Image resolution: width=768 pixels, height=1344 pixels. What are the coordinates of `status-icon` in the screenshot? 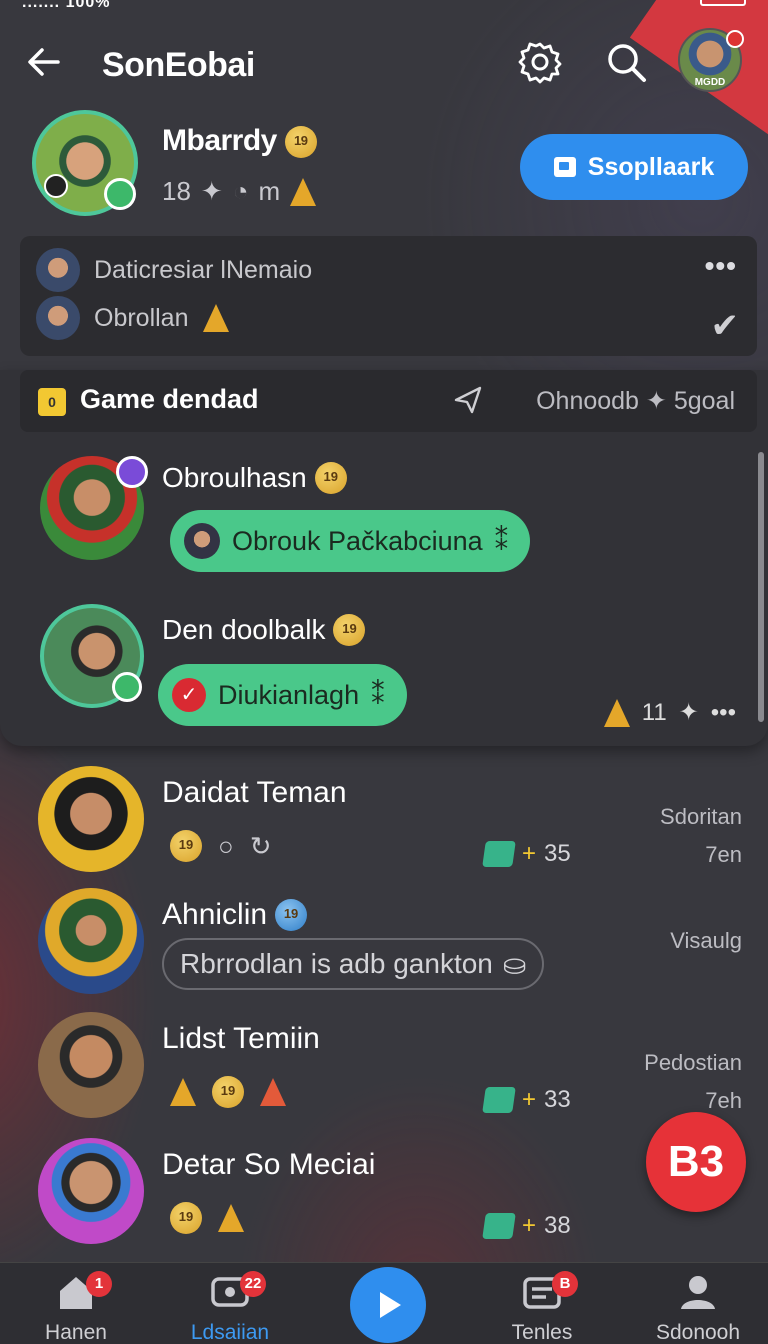 It's located at (56, 186).